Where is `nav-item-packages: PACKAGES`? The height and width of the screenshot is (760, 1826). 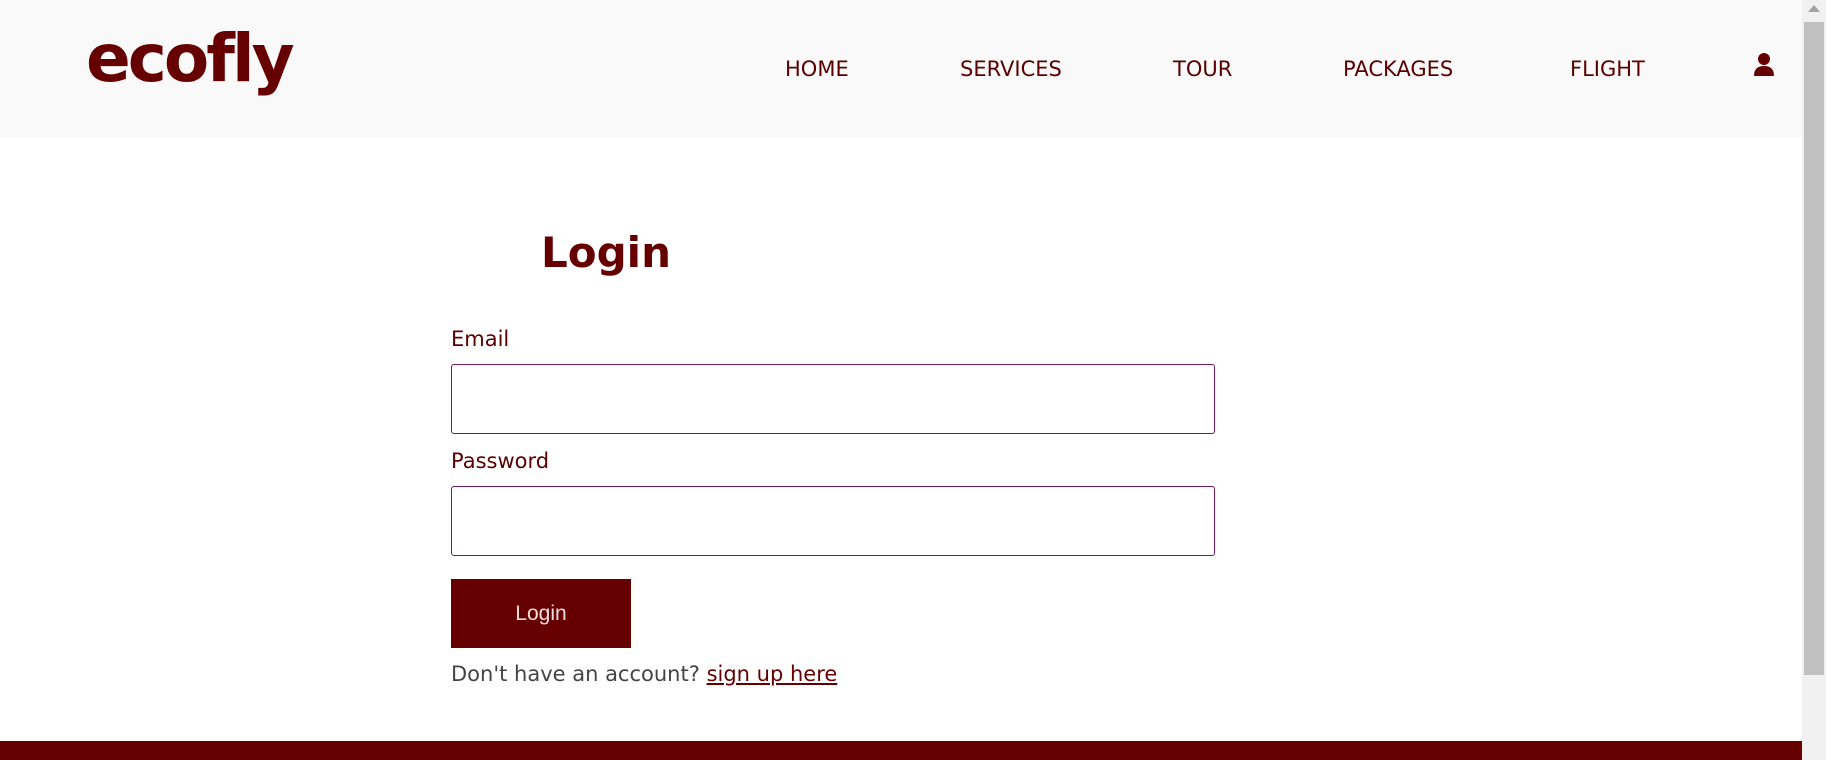
nav-item-packages: PACKAGES is located at coordinates (1398, 69).